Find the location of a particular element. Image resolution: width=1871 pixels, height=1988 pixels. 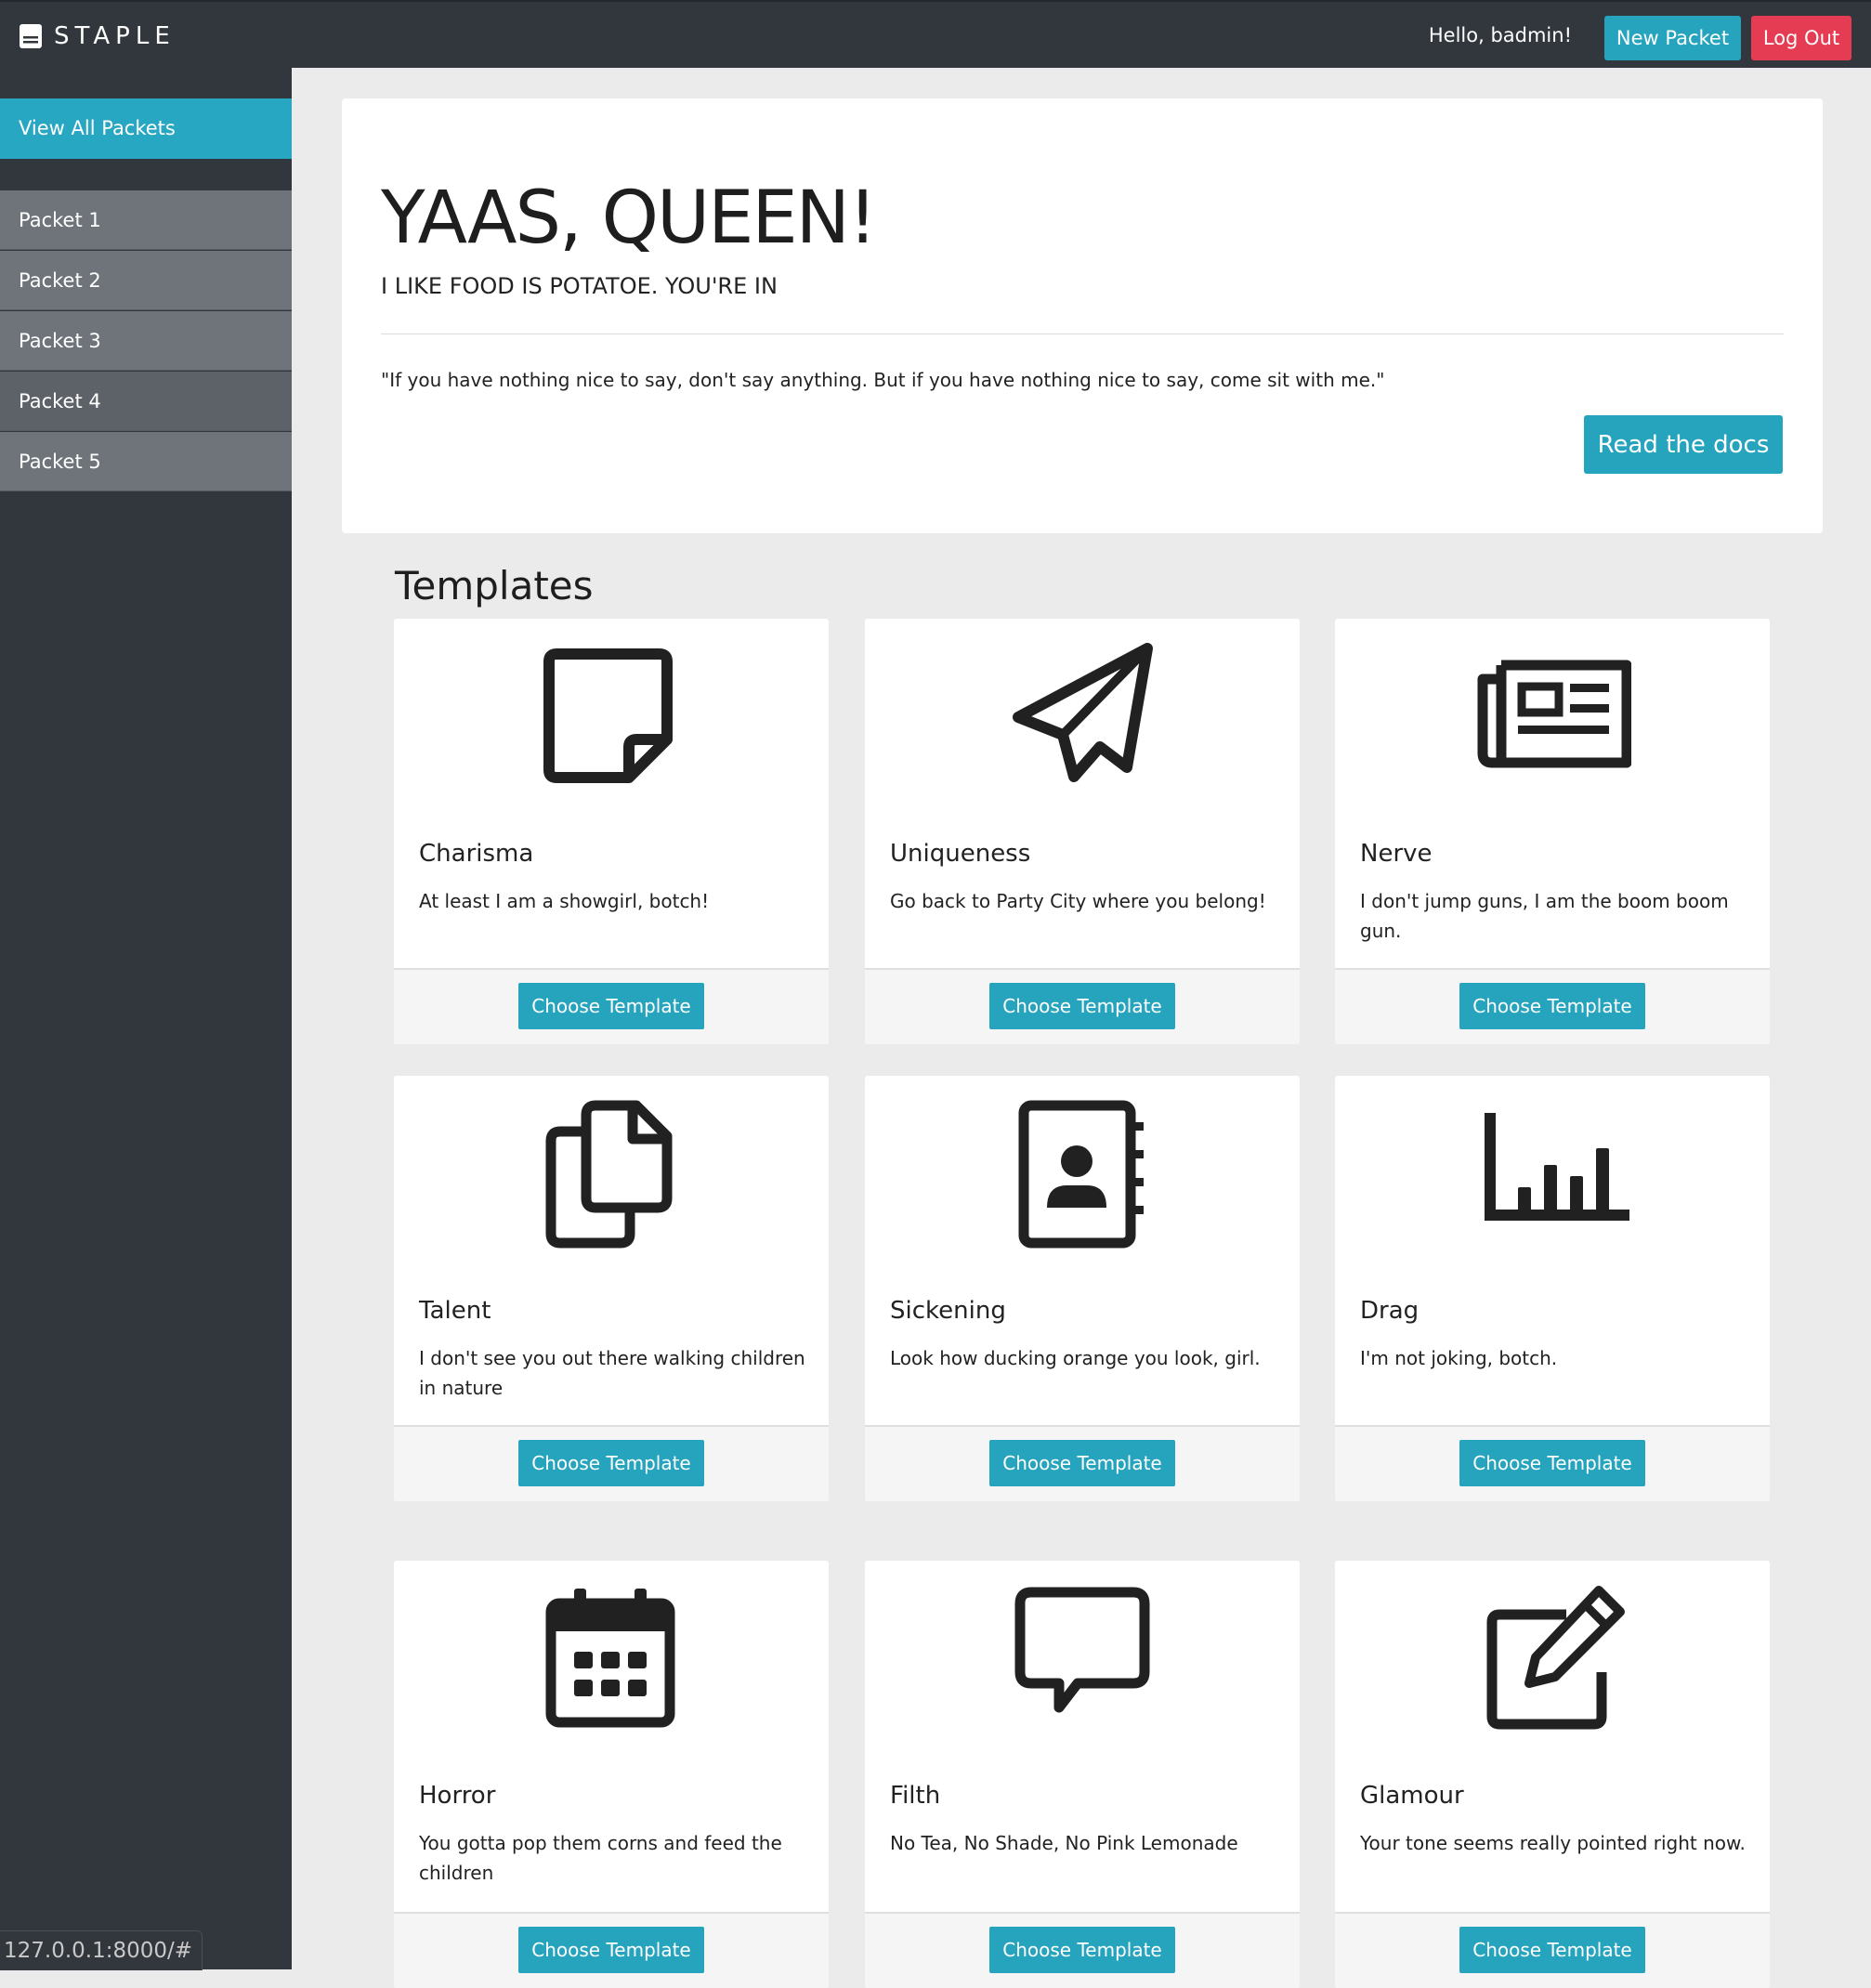

sticky-note-icon is located at coordinates (608, 716).